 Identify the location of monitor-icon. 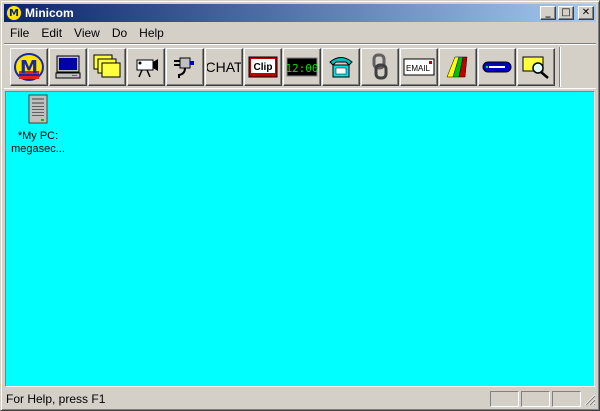
(68, 67).